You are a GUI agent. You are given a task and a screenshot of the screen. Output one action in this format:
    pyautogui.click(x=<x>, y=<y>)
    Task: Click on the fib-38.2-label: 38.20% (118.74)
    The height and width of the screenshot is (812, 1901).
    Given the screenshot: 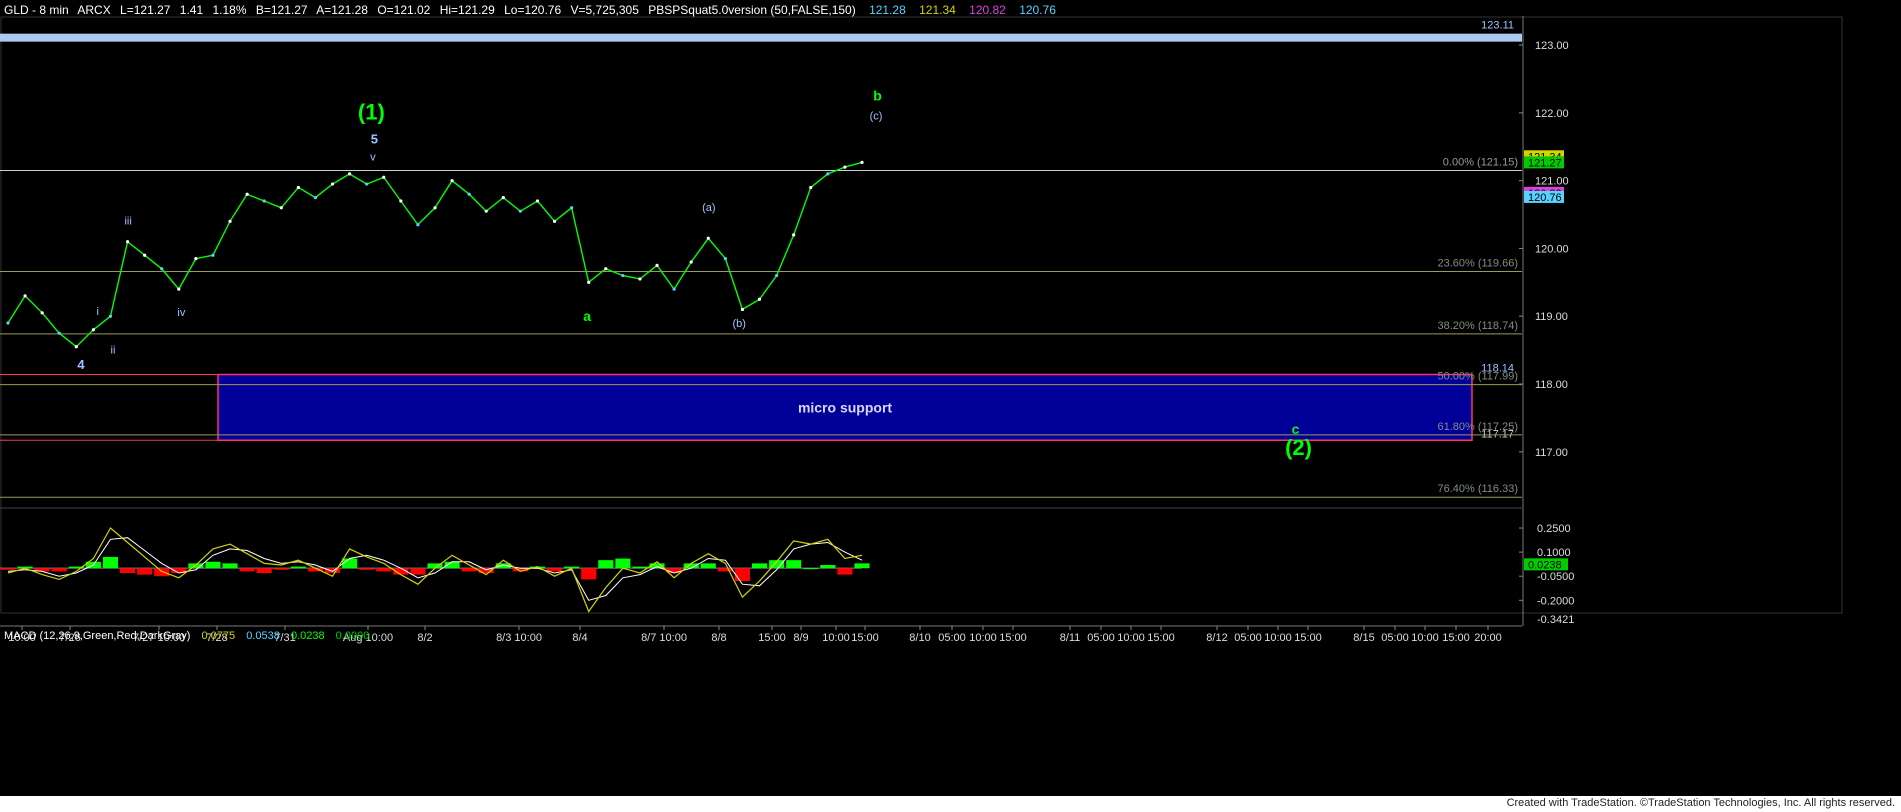 What is the action you would take?
    pyautogui.click(x=1477, y=326)
    